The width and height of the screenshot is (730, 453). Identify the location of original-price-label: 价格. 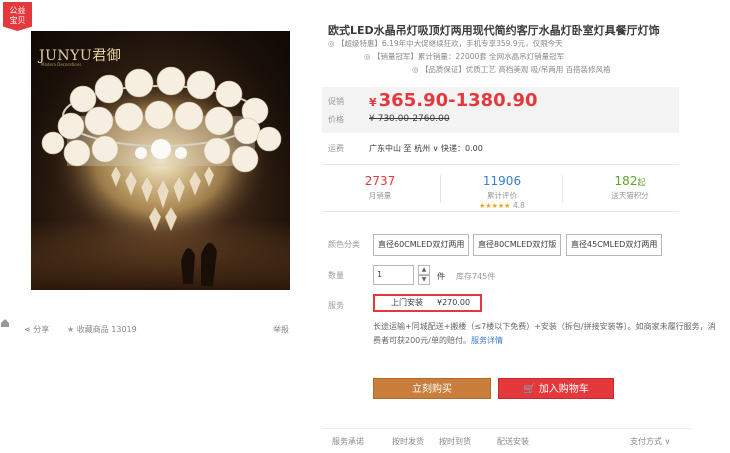
(336, 119).